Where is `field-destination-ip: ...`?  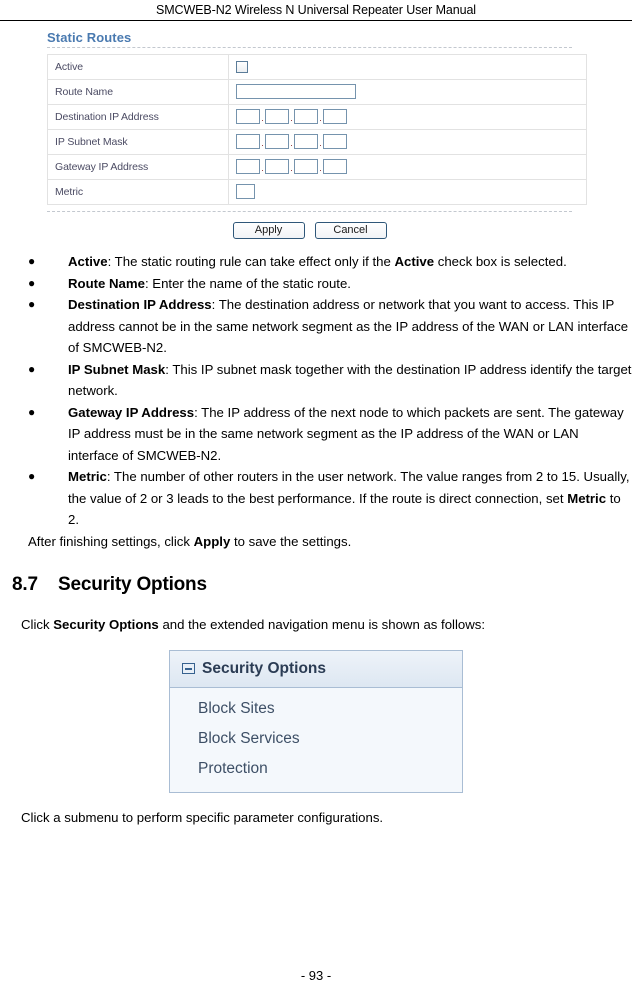 field-destination-ip: ... is located at coordinates (407, 117).